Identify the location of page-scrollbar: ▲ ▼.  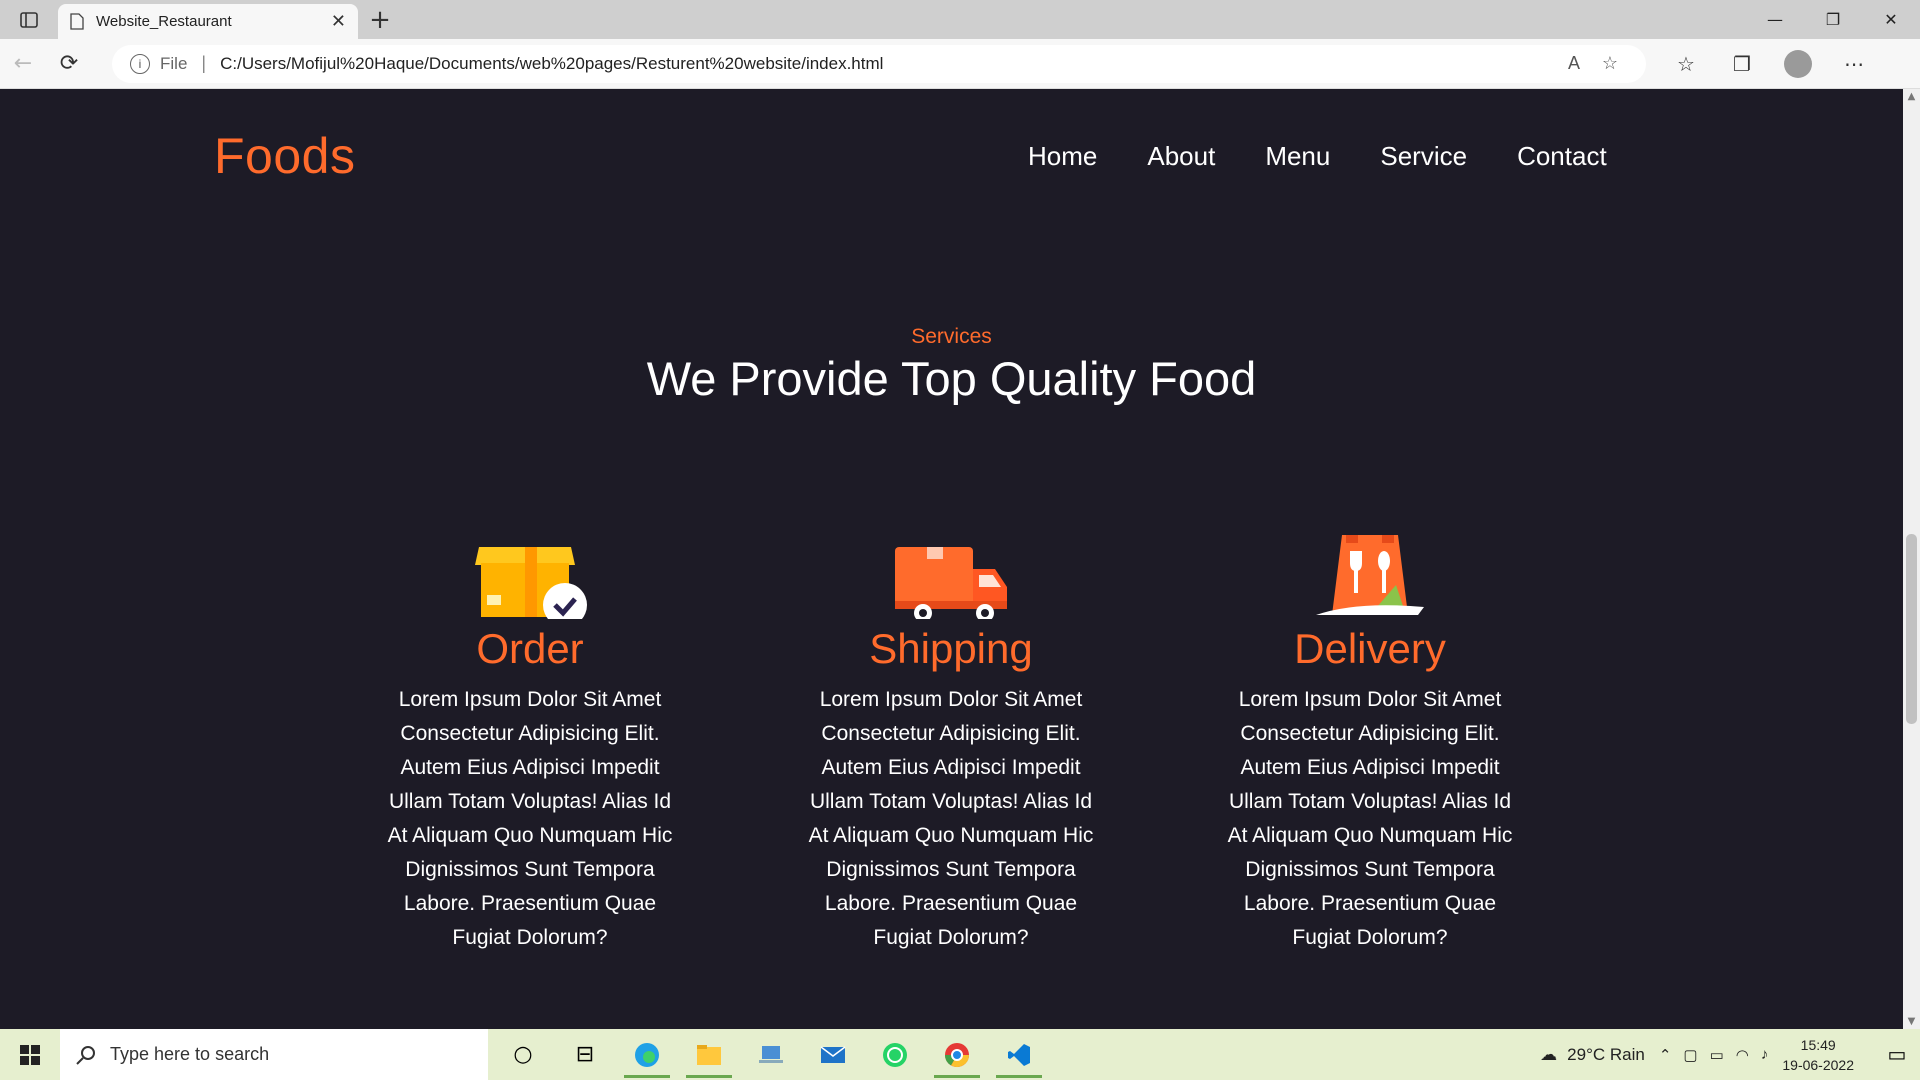
(1911, 559).